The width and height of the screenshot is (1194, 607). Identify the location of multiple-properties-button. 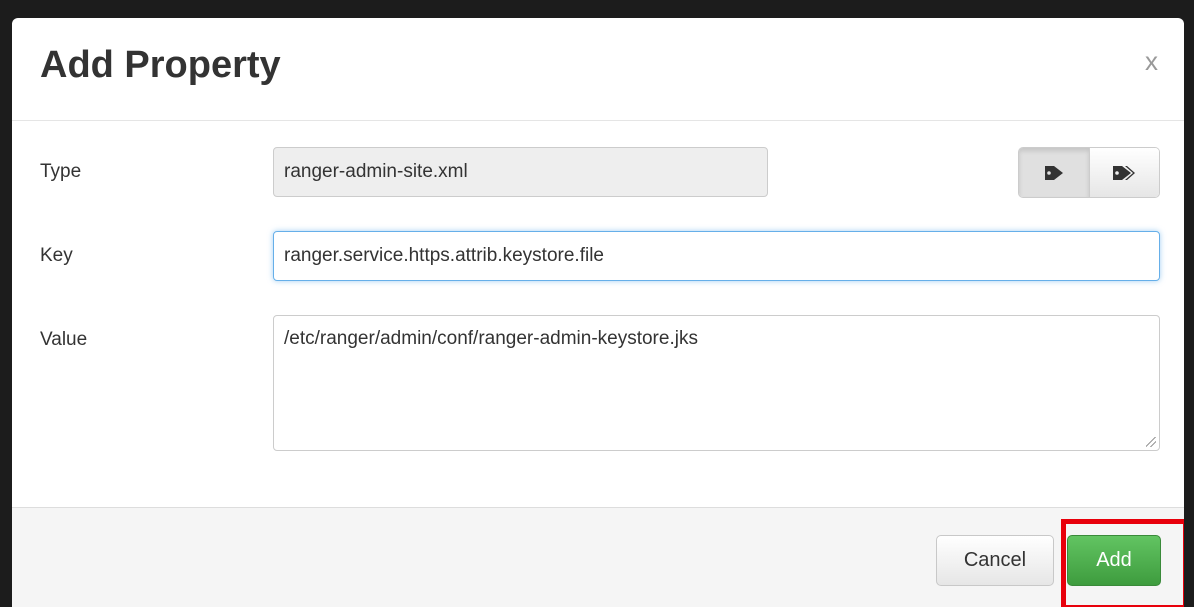
(1123, 172).